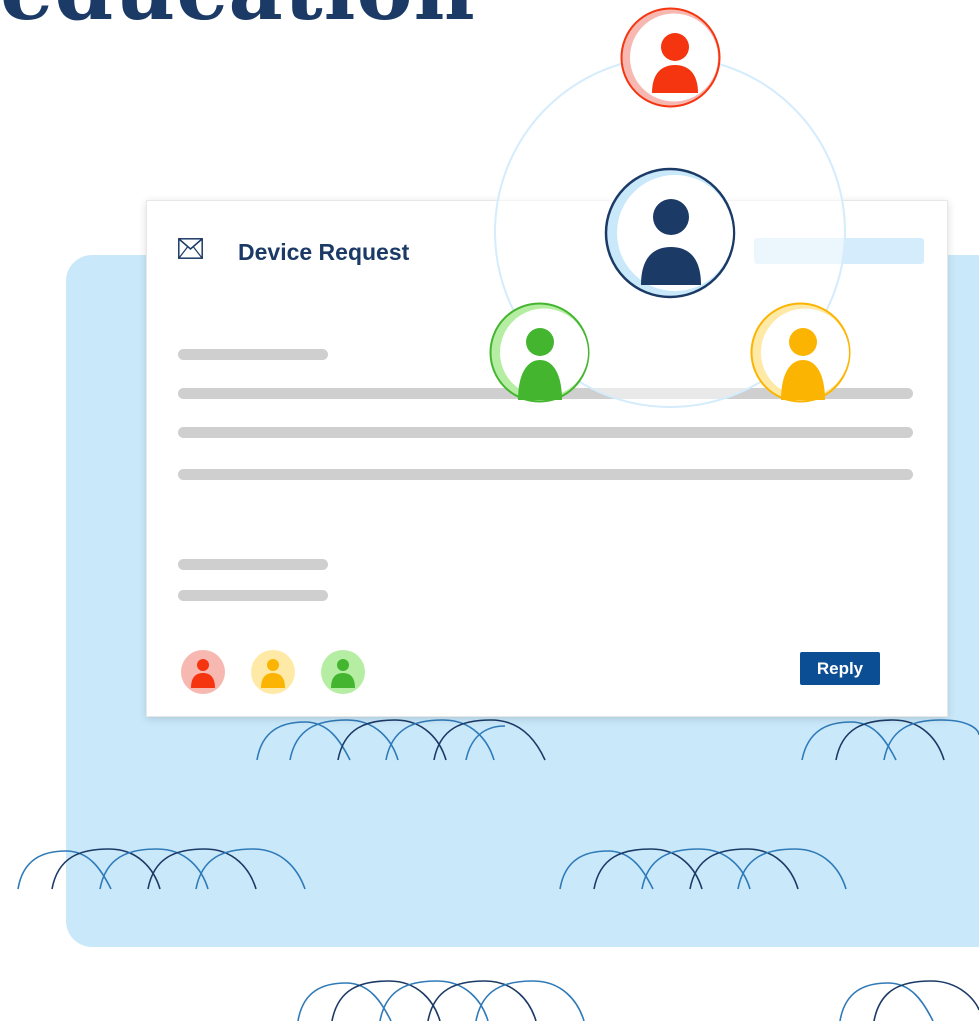 This screenshot has height=1021, width=979. Describe the element at coordinates (840, 668) in the screenshot. I see `reply-button: Reply` at that location.